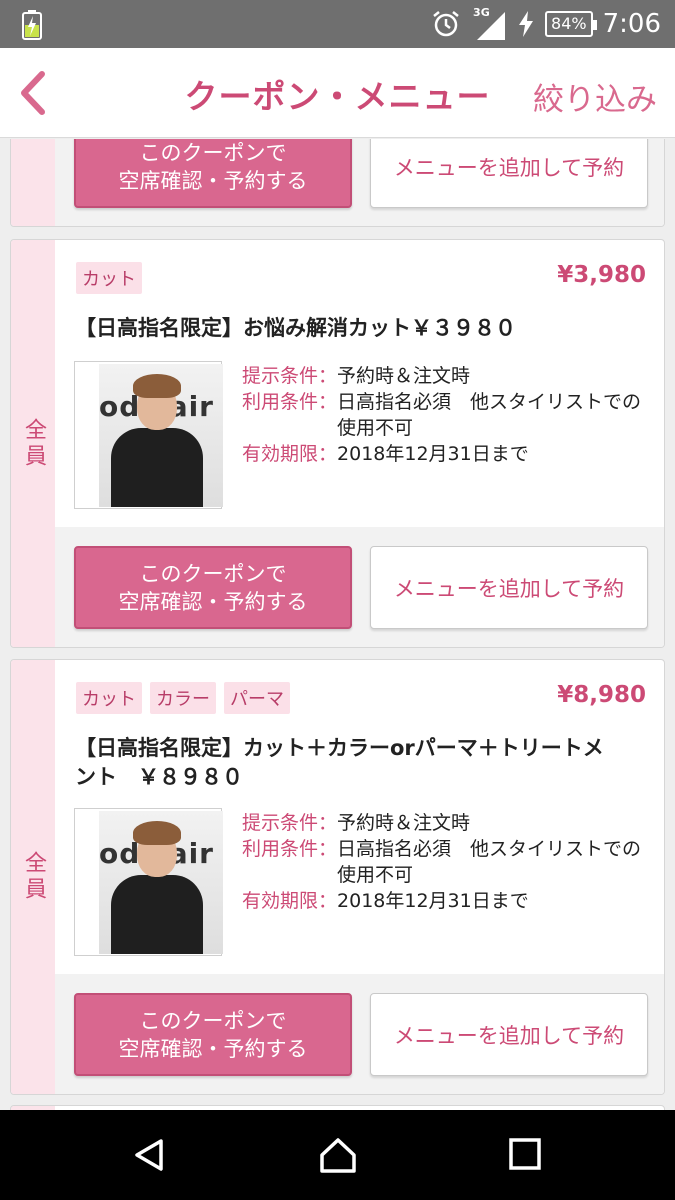 The image size is (675, 1200). I want to click on status-bar: 3G 84% 7:06, so click(337, 24).